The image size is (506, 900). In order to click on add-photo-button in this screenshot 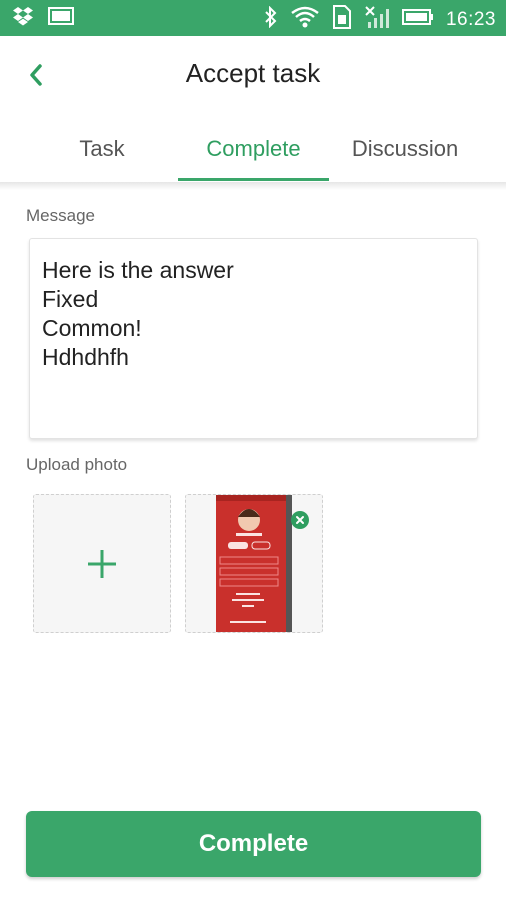, I will do `click(102, 563)`.